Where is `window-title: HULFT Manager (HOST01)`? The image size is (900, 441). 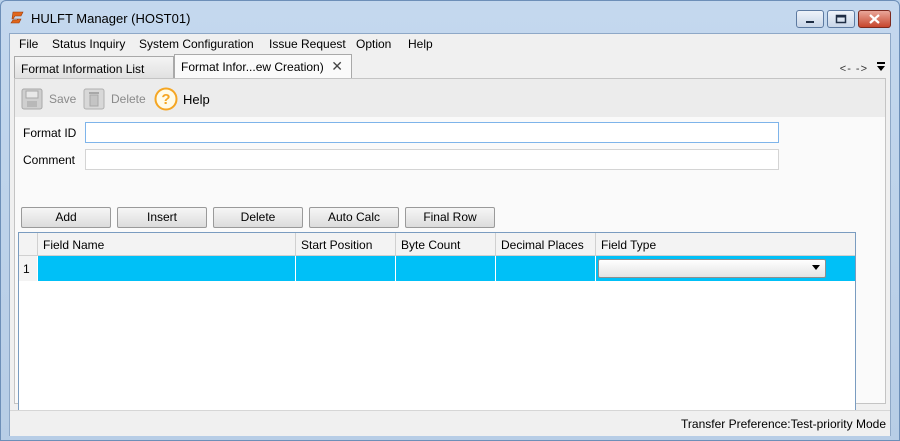
window-title: HULFT Manager (HOST01) is located at coordinates (111, 18).